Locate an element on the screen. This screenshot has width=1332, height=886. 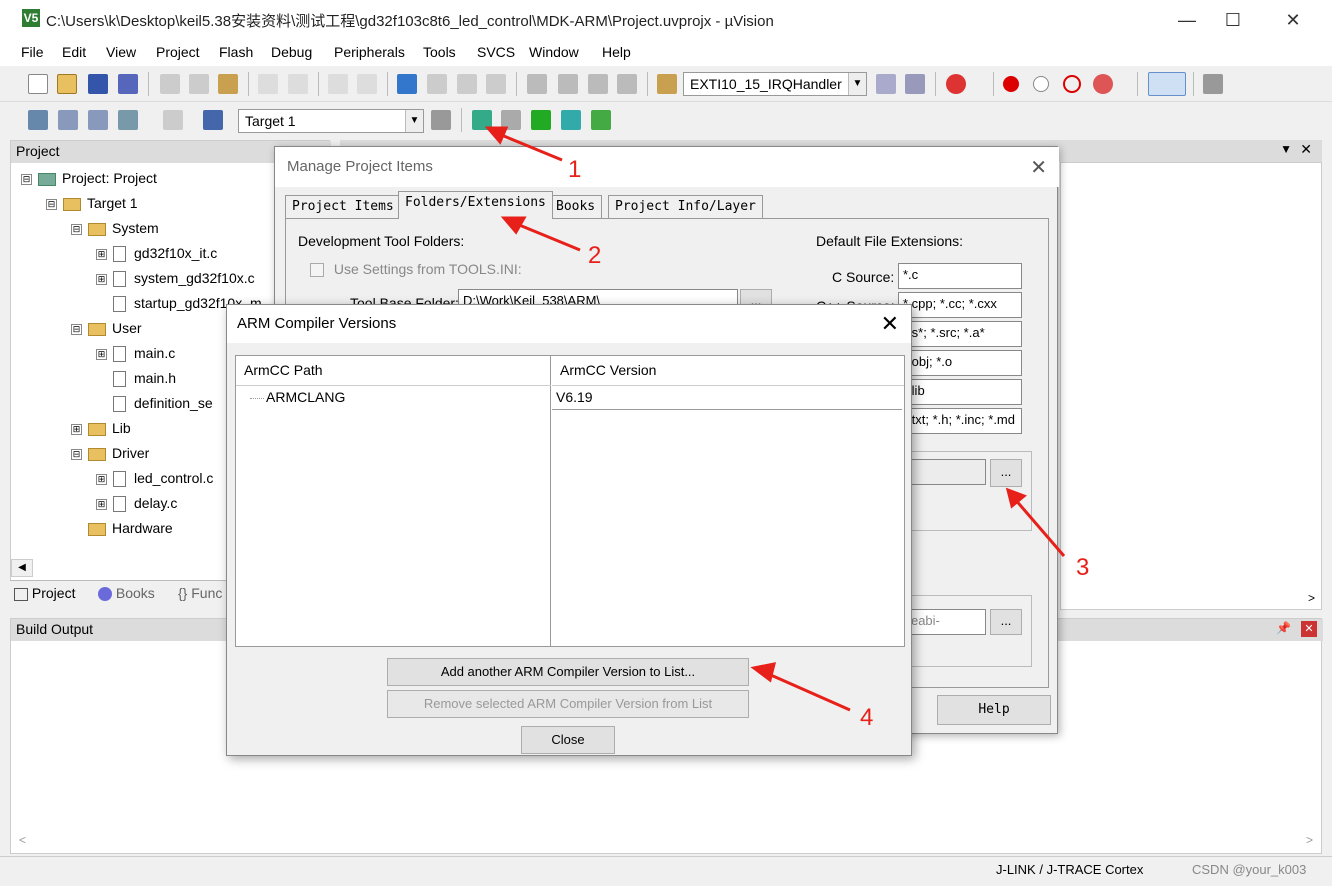
annotation-label-3: 3 is located at coordinates (1083, 567).